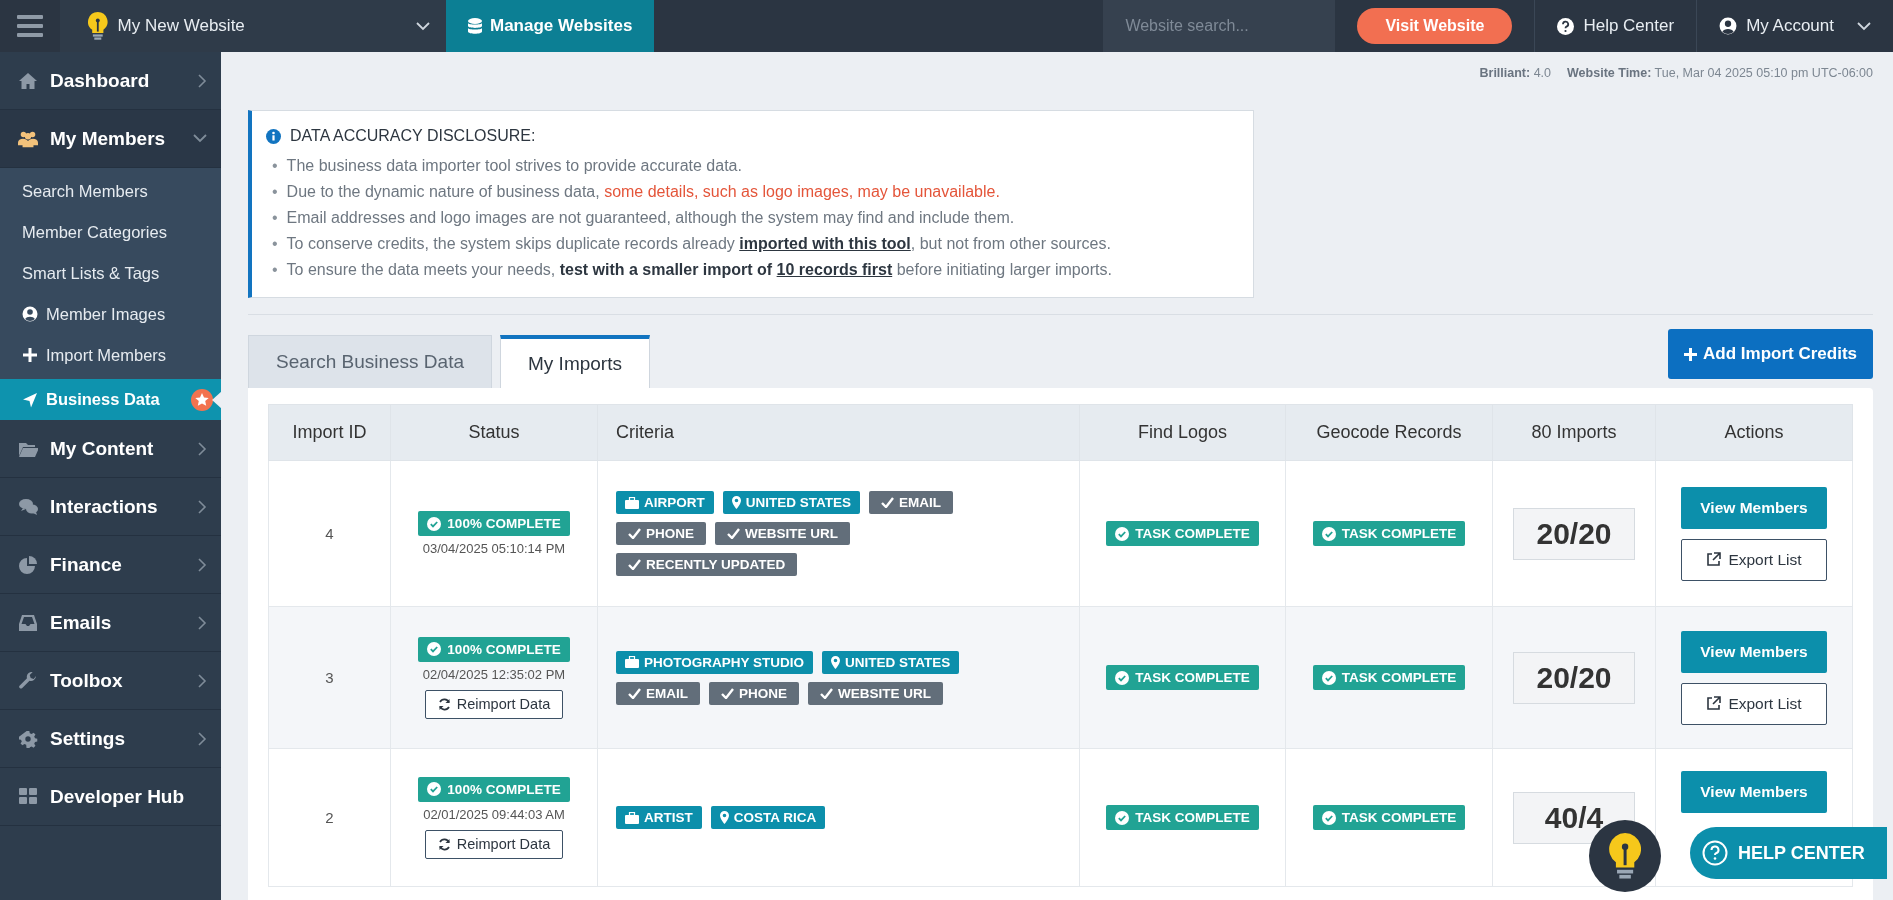  Describe the element at coordinates (253, 26) in the screenshot. I see `website-selector: My New Website` at that location.